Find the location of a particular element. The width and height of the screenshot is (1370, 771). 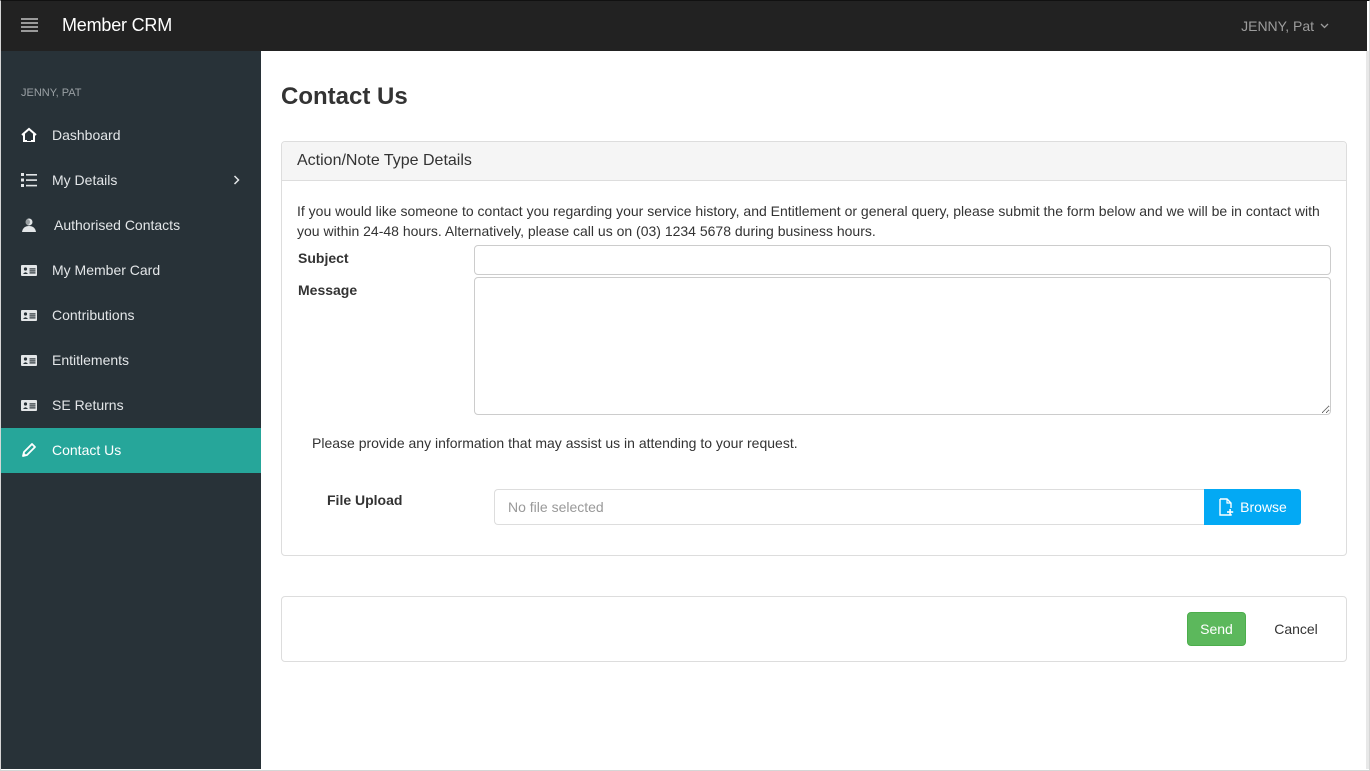

sidebar-item-my-member-card: My Member Card is located at coordinates (131, 270).